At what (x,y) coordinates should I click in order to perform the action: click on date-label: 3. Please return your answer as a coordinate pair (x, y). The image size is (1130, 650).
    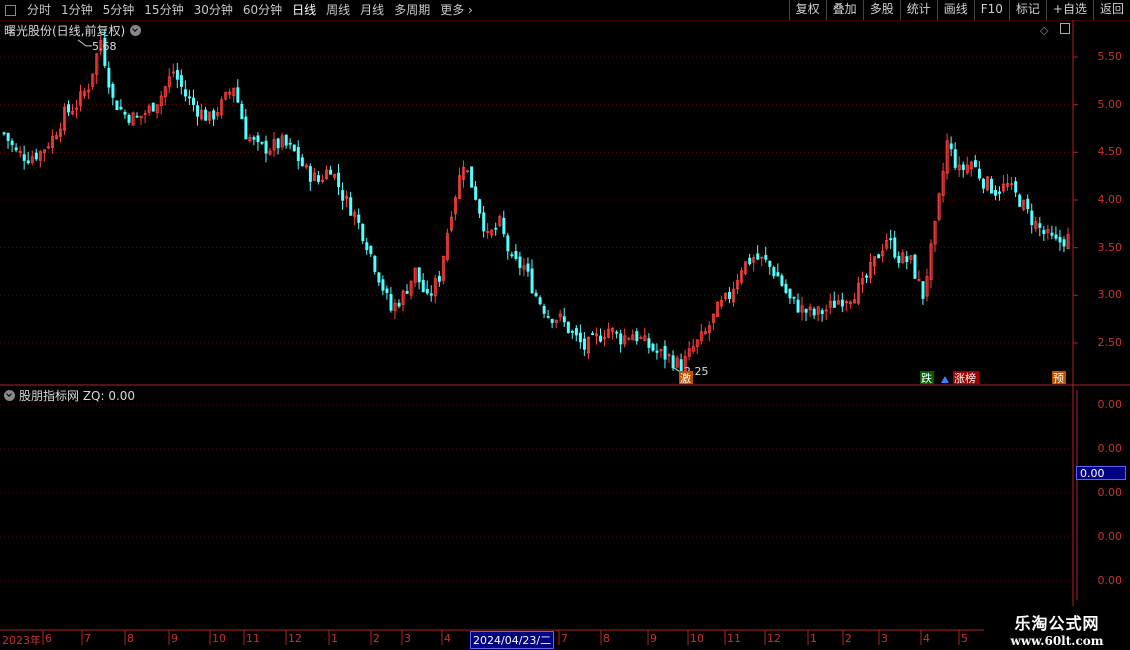
    Looking at the image, I should click on (407, 638).